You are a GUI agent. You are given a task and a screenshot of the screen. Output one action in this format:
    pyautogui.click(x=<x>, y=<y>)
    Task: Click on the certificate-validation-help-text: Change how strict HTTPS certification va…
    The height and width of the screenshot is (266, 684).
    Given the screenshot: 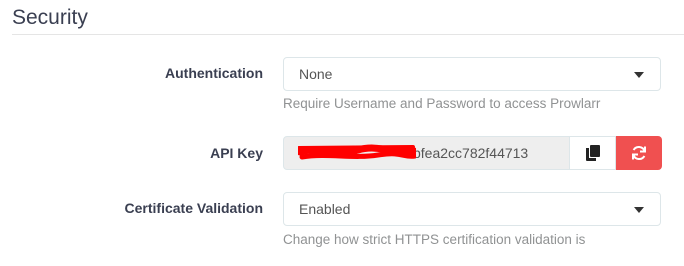 What is the action you would take?
    pyautogui.click(x=434, y=239)
    